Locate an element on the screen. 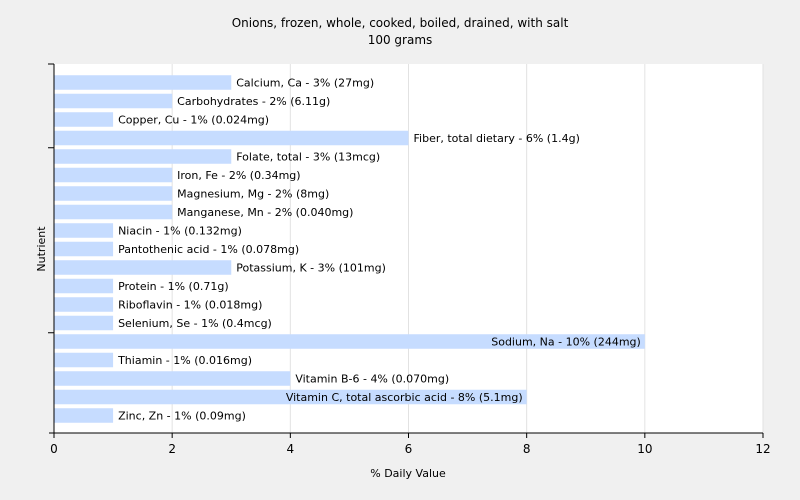 The image size is (800, 500). bar-label: Thiamin - 1% (0.016mg) is located at coordinates (184, 360).